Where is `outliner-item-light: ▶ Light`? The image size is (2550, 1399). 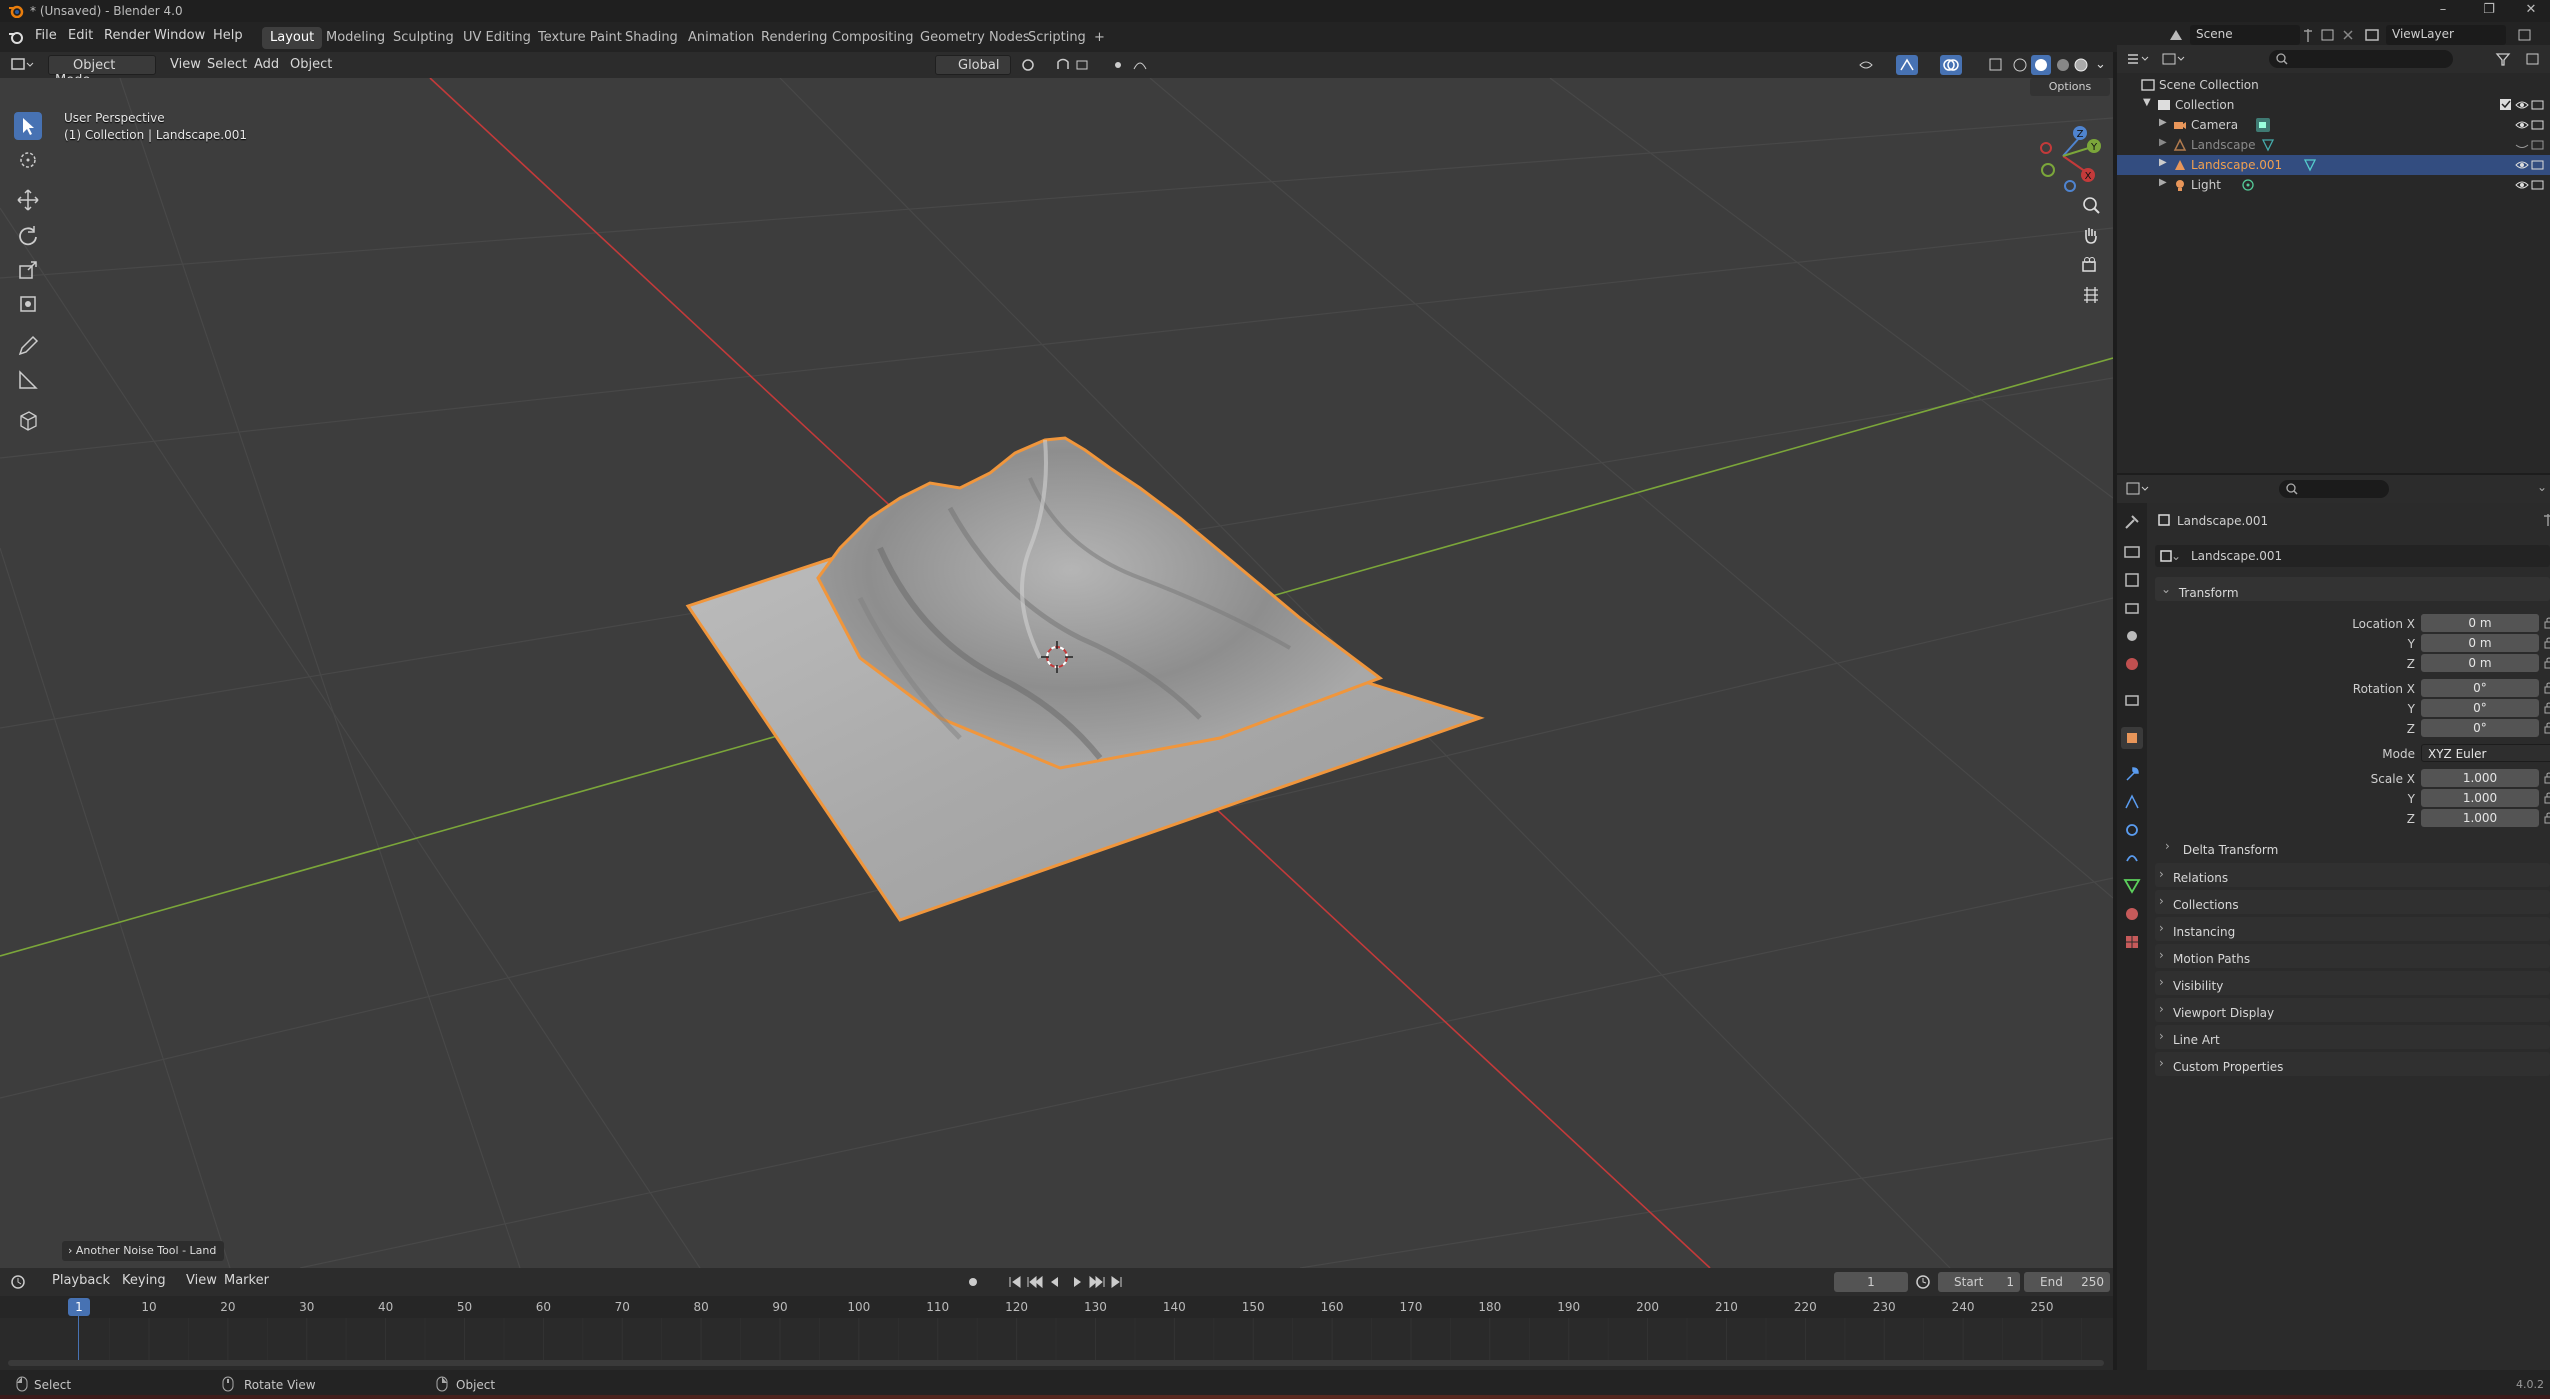 outliner-item-light: ▶ Light is located at coordinates (2333, 185).